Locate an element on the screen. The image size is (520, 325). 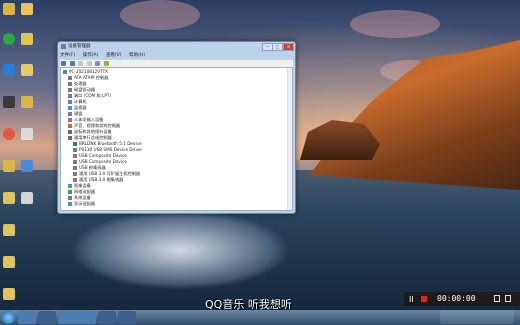
tree-item: 处理器 is located at coordinates (77, 83).